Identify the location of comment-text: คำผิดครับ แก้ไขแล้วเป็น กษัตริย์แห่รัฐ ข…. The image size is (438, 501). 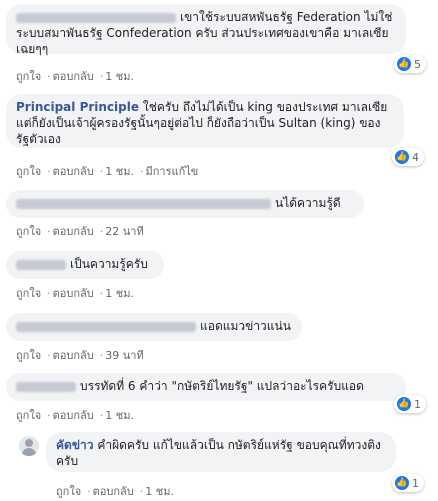
(218, 453).